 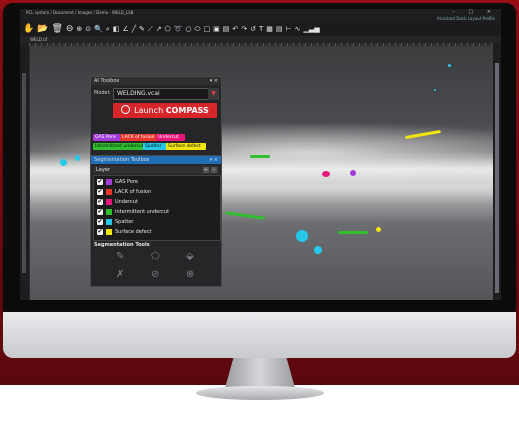 What do you see at coordinates (107, 81) in the screenshot?
I see `ai-toolbox-title: AI Toolbox` at bounding box center [107, 81].